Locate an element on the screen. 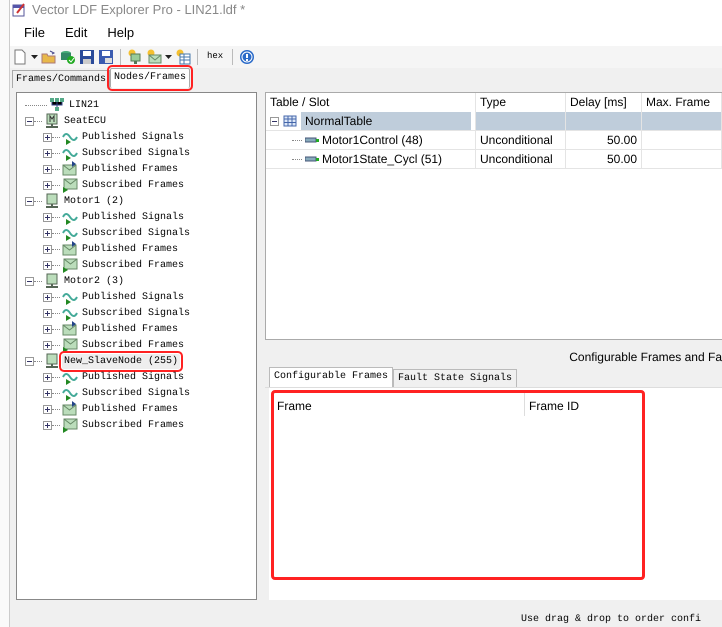 This screenshot has width=722, height=627. tab: Configurable Frames is located at coordinates (331, 377).